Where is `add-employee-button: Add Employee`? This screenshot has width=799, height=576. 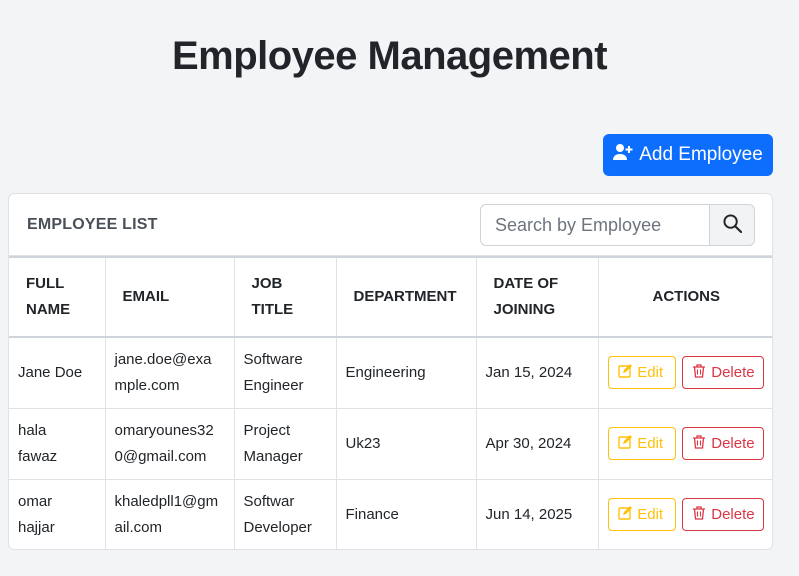
add-employee-button: Add Employee is located at coordinates (688, 155).